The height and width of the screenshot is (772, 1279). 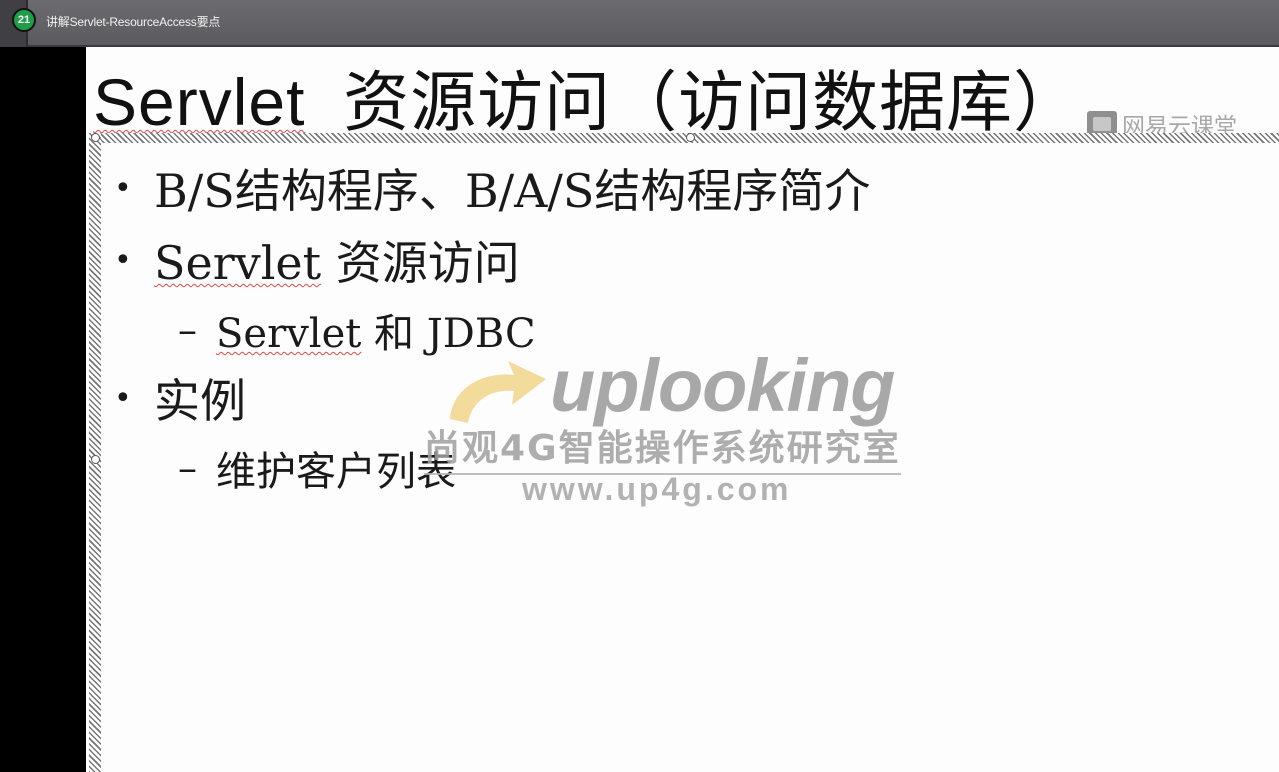 I want to click on slide-title-rest: _资源访问（访问数据库）, so click(x=693, y=102).